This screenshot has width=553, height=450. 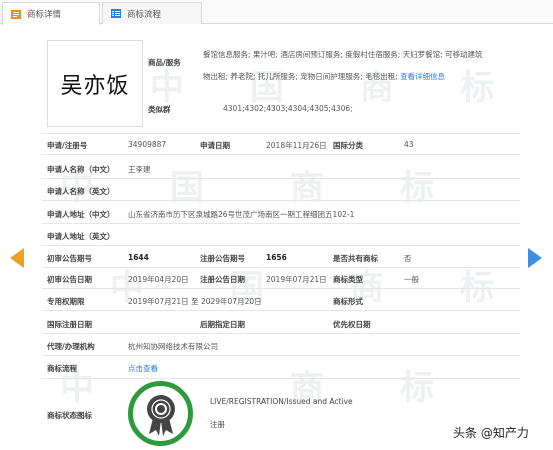 What do you see at coordinates (276, 257) in the screenshot?
I see `reg-issue-value: 1656` at bounding box center [276, 257].